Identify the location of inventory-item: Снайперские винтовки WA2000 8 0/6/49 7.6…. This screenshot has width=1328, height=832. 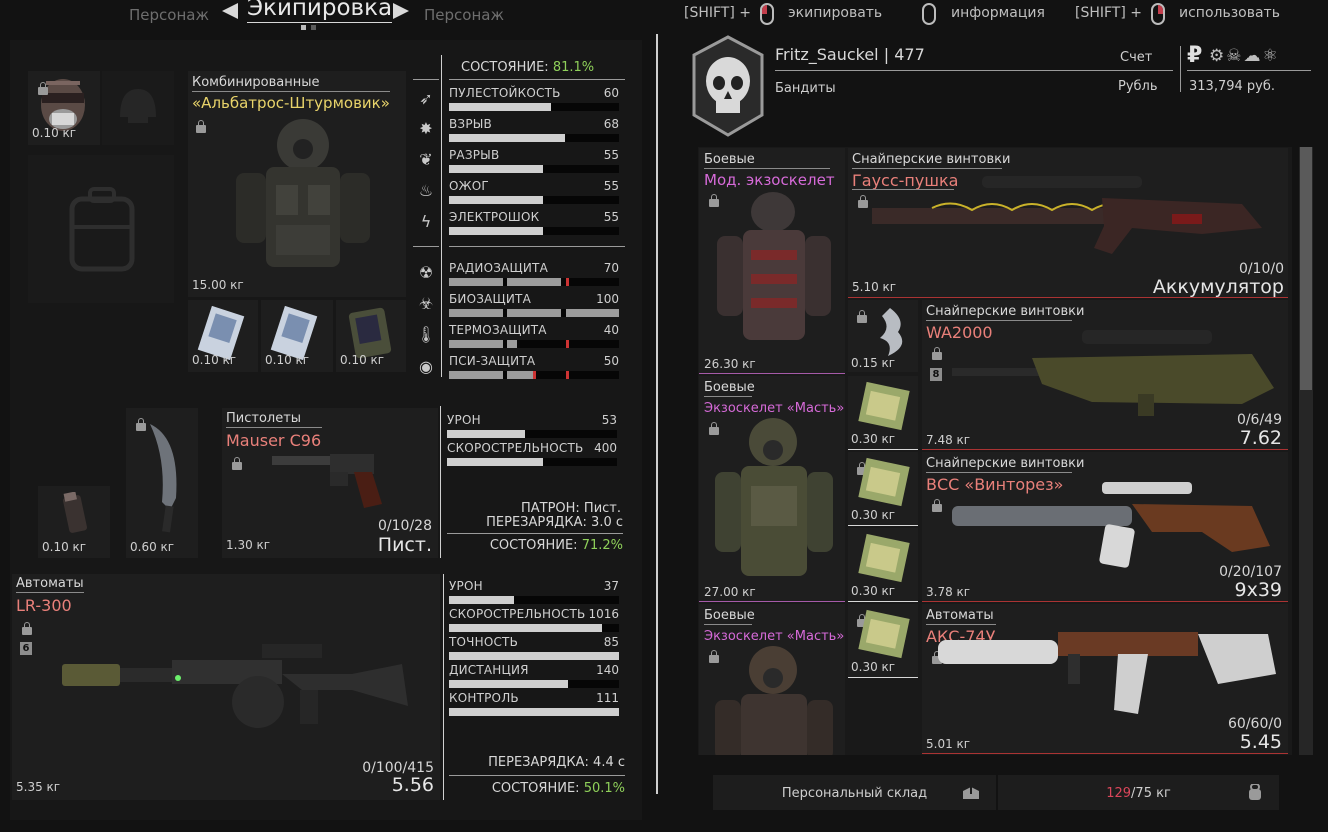
(1105, 375).